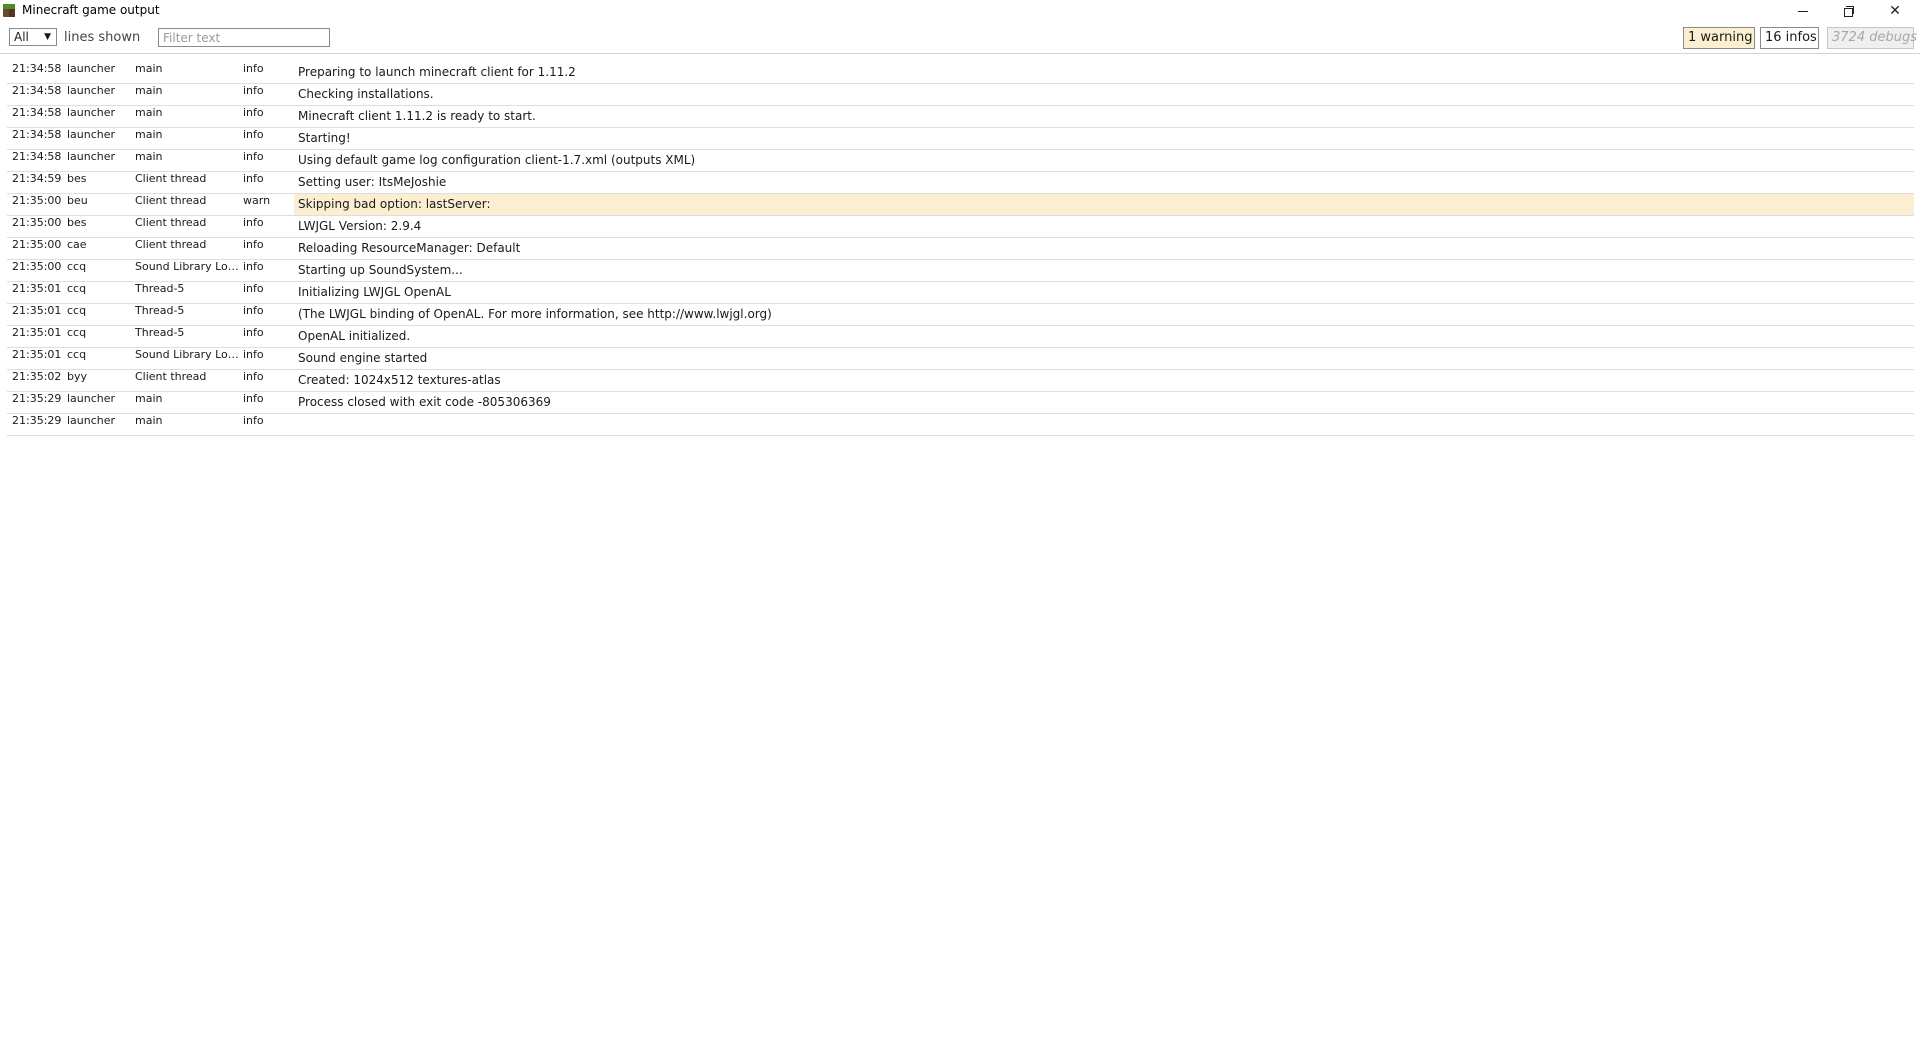 This screenshot has width=1920, height=1040. What do you see at coordinates (1872, 38) in the screenshot?
I see `debugs-toggle-button: 3724 debugs` at bounding box center [1872, 38].